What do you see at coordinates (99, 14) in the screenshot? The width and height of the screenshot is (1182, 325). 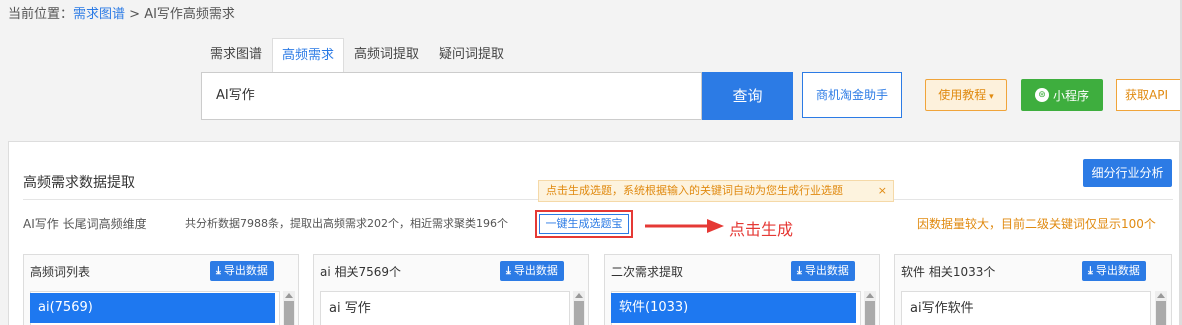 I see `breadcrumb-link-demand-map: 需求图谱` at bounding box center [99, 14].